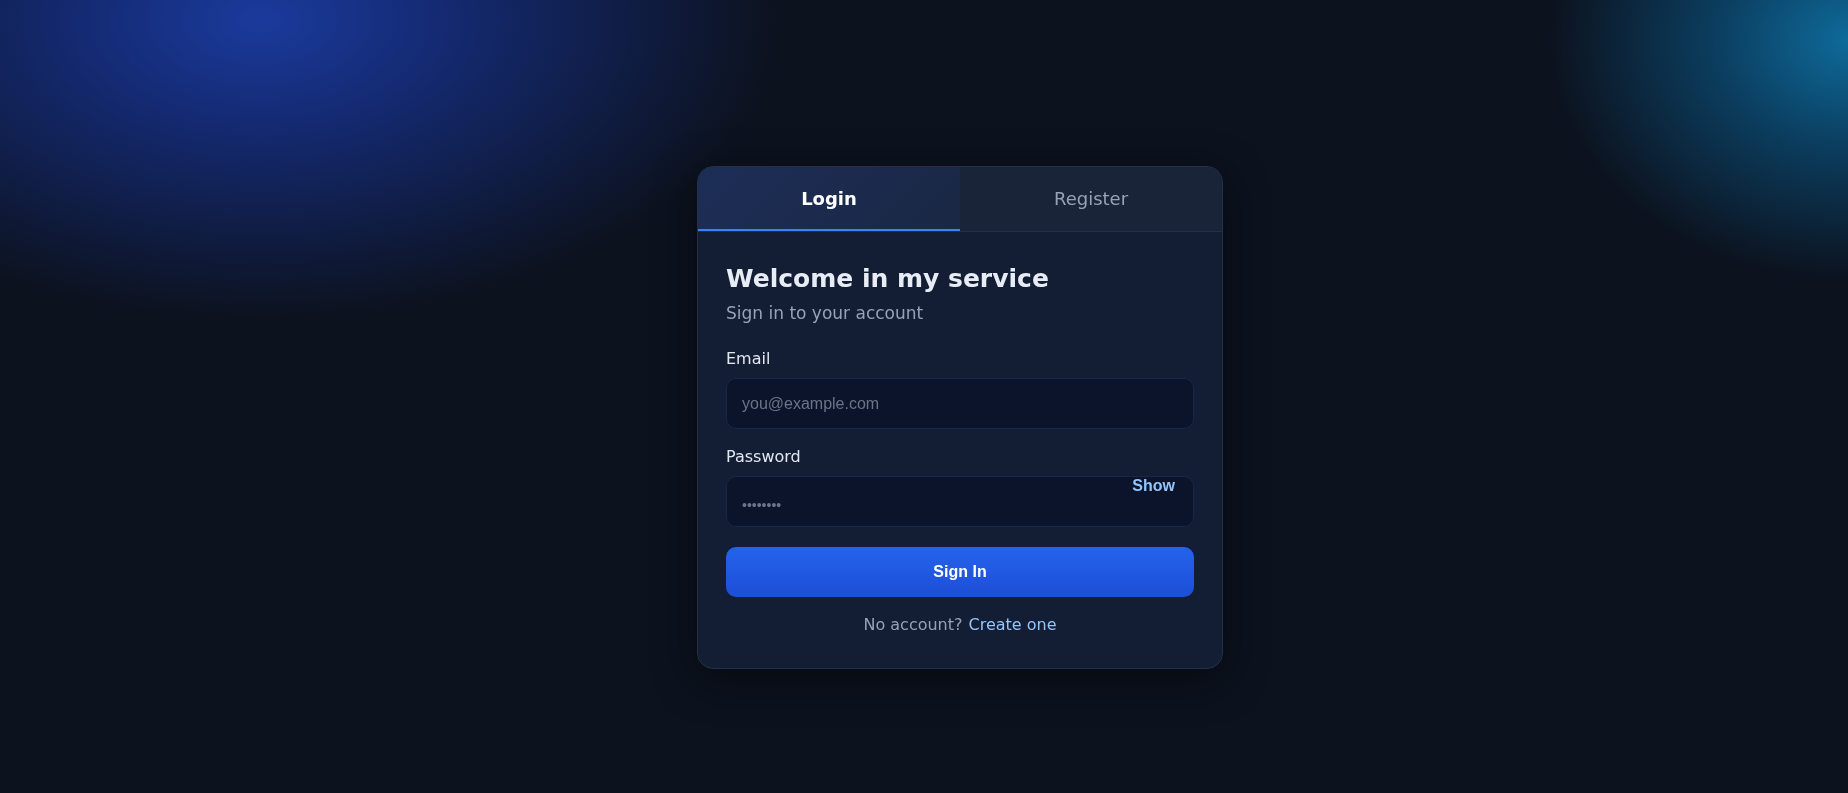 The image size is (1848, 793). What do you see at coordinates (960, 501) in the screenshot?
I see `password-field: •••••••• Show` at bounding box center [960, 501].